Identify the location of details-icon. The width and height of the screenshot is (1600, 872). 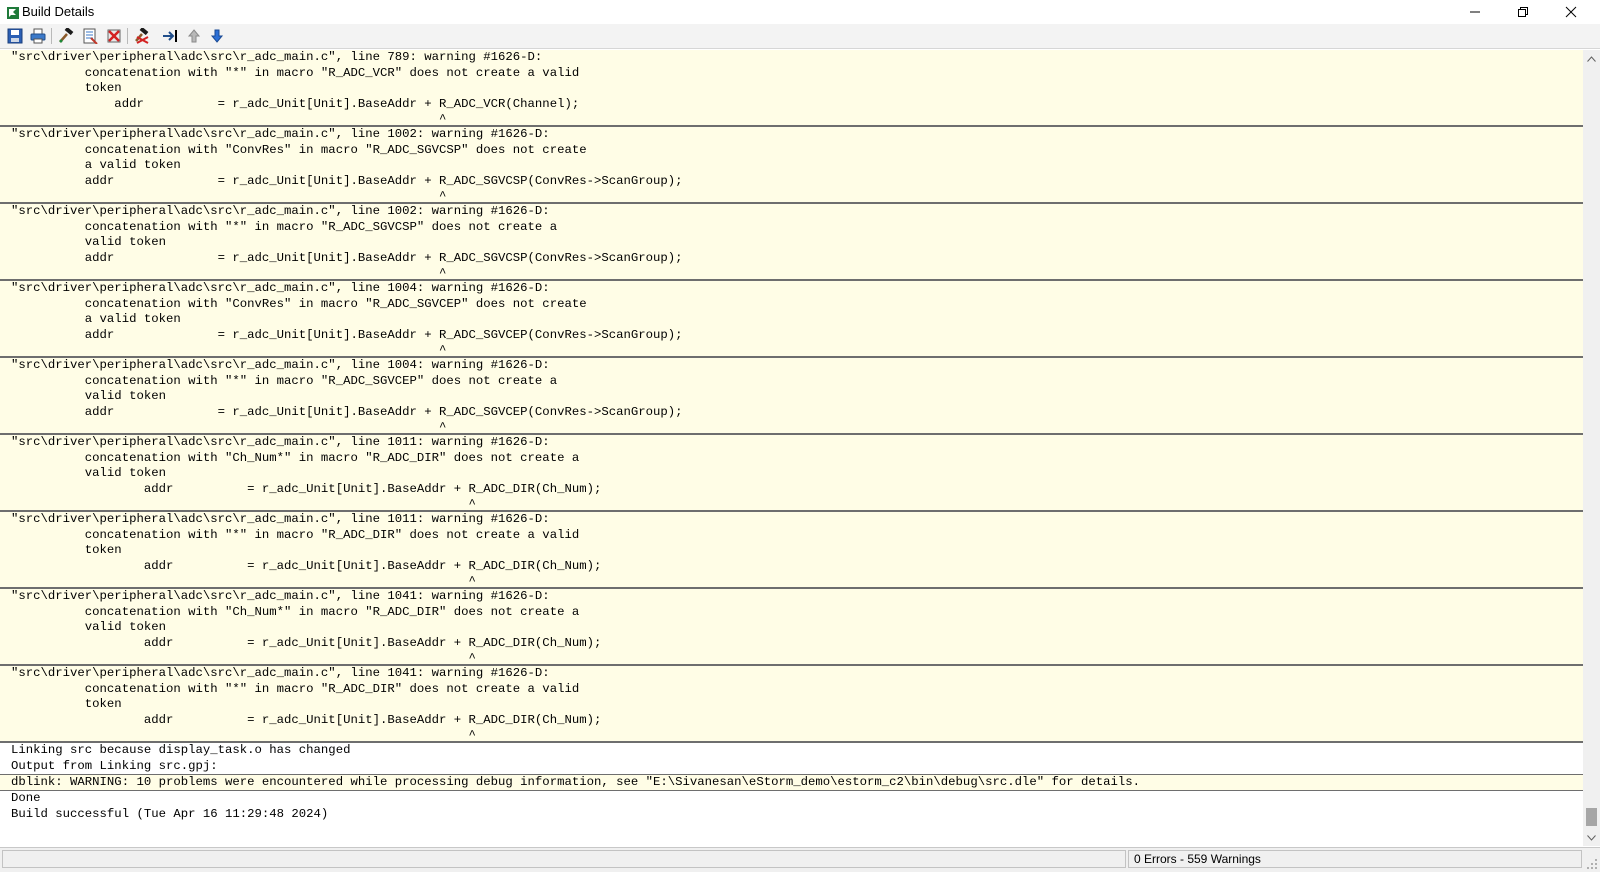
(90, 36).